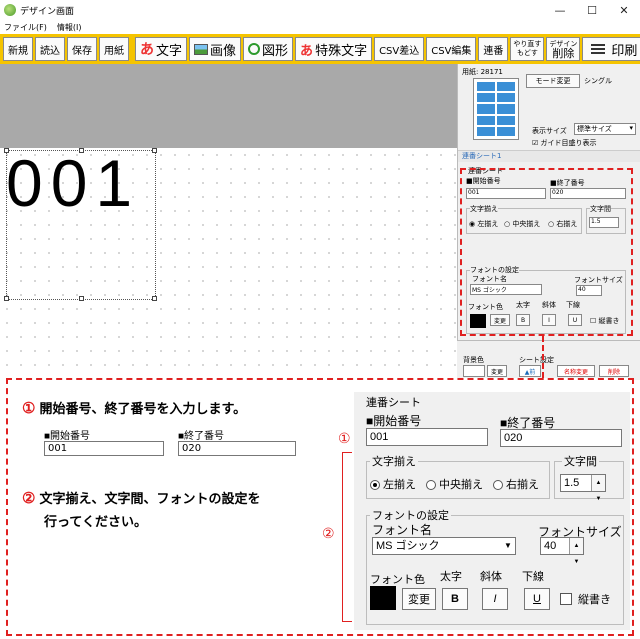 The image size is (640, 639). What do you see at coordinates (566, 599) in the screenshot?
I see `big-vertical-checkbox` at bounding box center [566, 599].